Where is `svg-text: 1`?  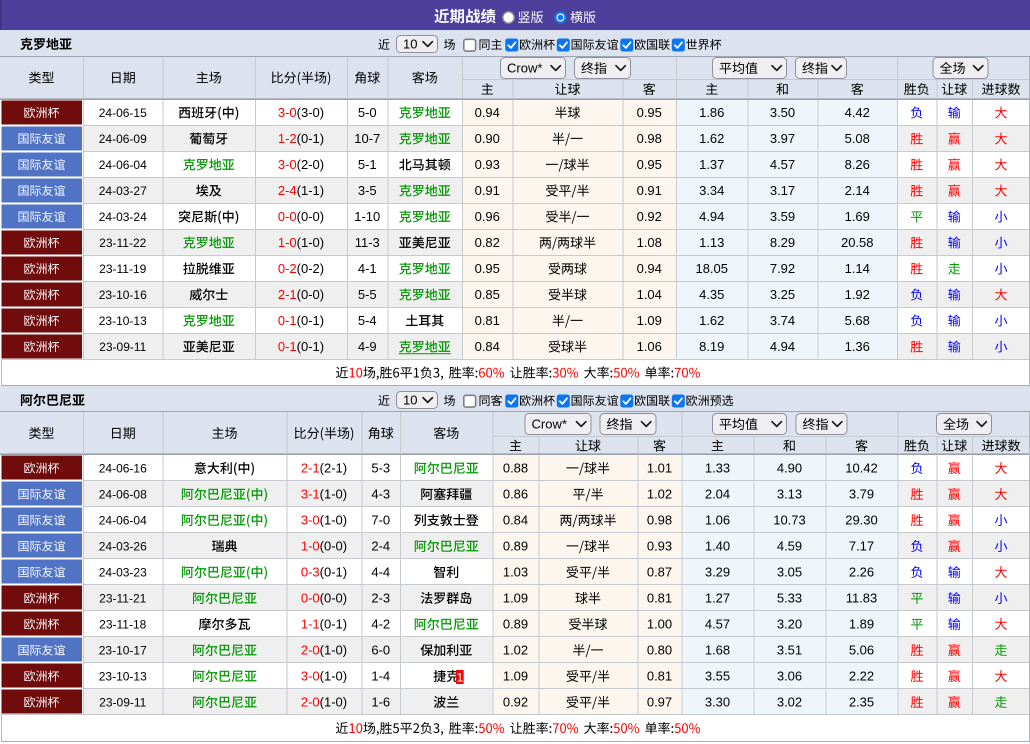
svg-text: 1 is located at coordinates (460, 678).